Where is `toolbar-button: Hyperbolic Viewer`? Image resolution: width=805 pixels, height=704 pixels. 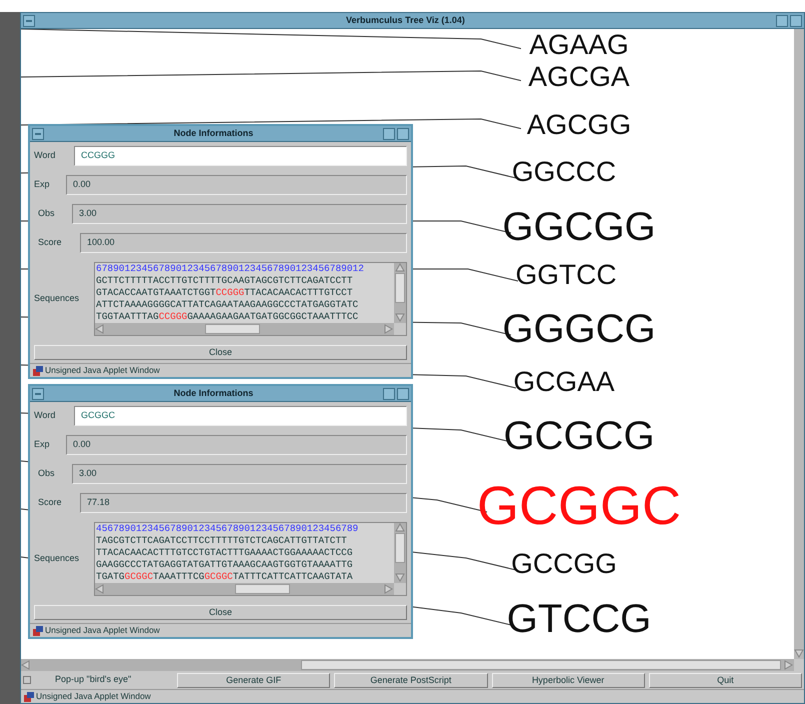 toolbar-button: Hyperbolic Viewer is located at coordinates (568, 680).